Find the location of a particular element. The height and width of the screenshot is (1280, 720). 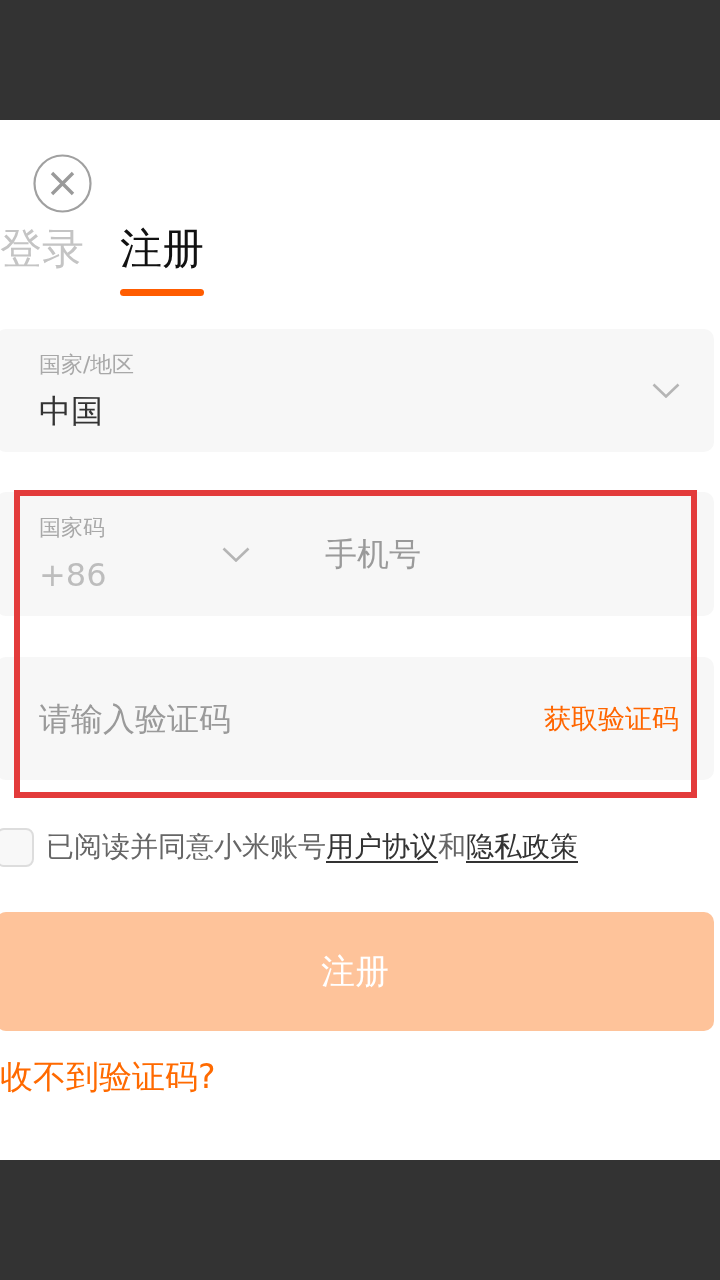

close-icon is located at coordinates (62, 183).